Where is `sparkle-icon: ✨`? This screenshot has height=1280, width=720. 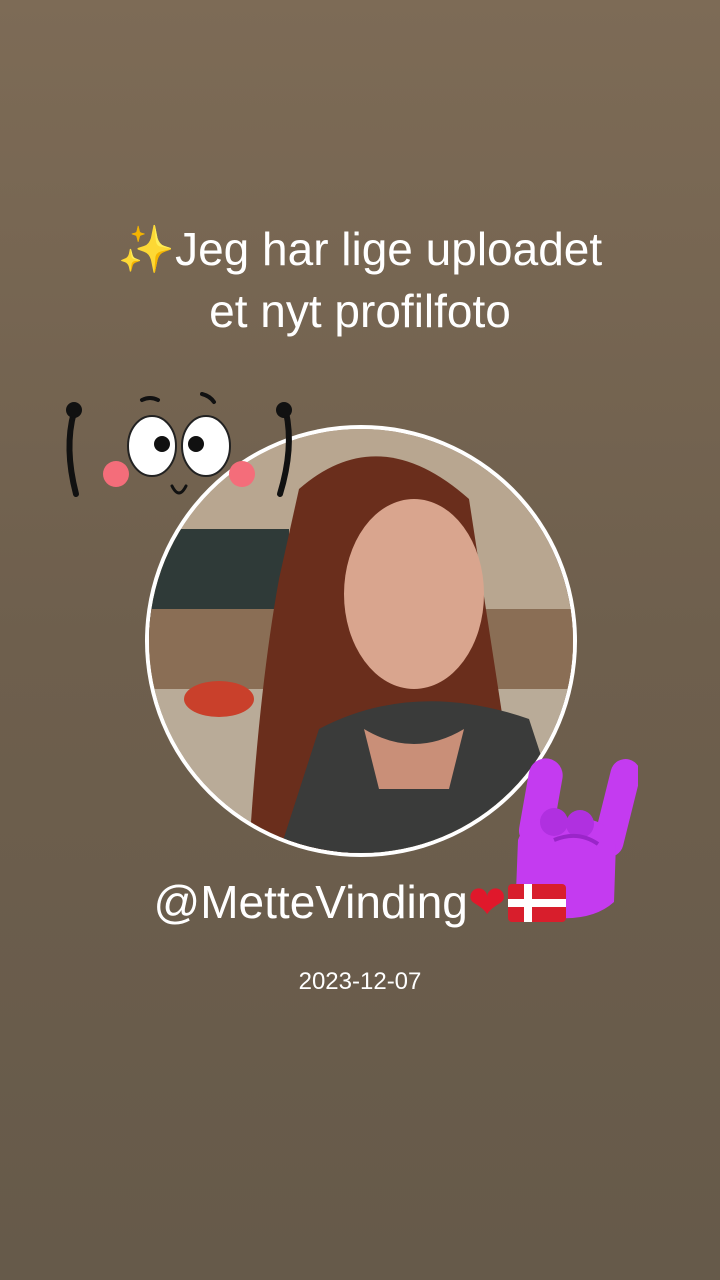 sparkle-icon: ✨ is located at coordinates (146, 249).